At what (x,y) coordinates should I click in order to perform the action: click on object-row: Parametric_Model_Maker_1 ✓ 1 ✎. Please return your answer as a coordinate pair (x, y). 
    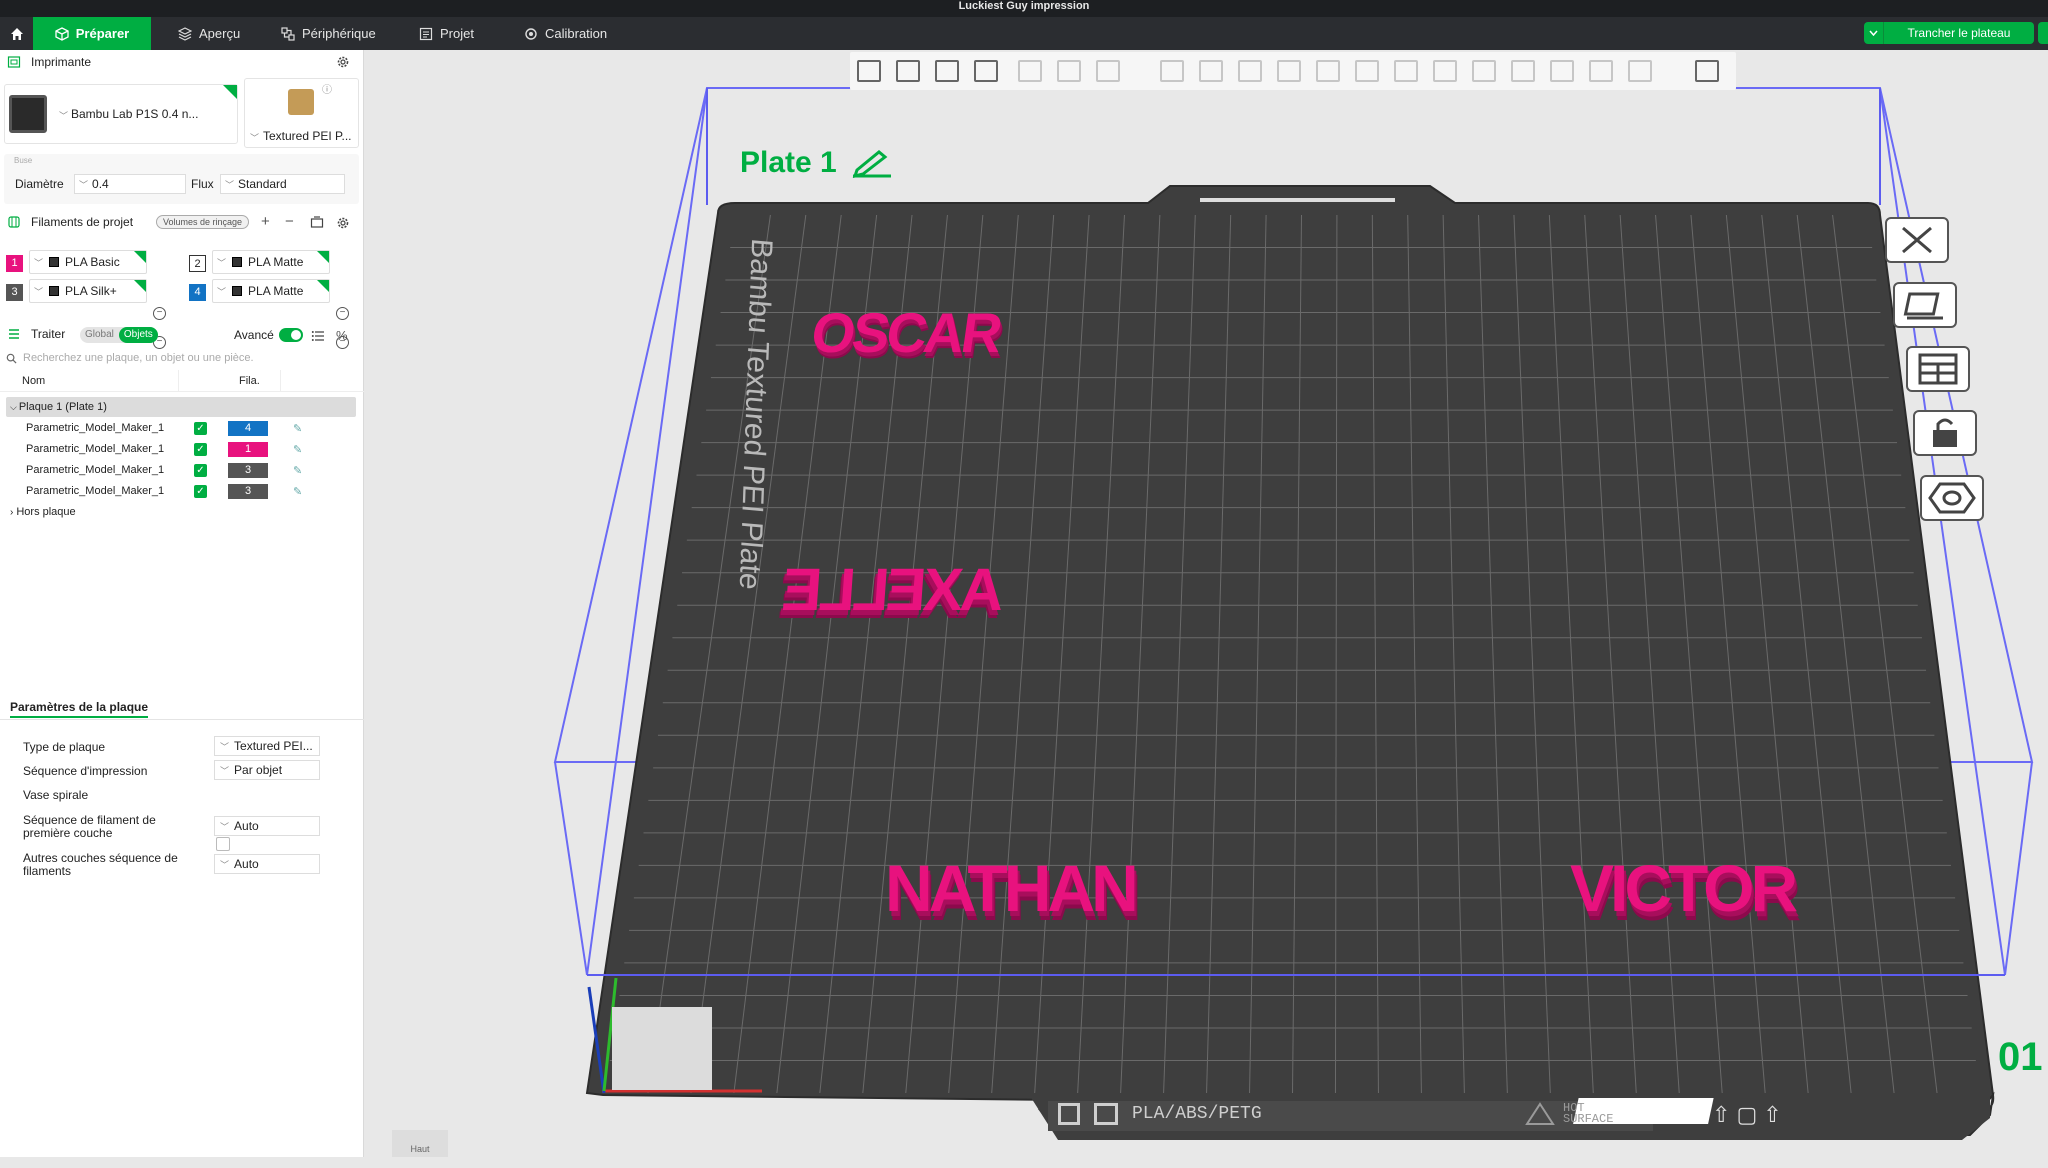
    Looking at the image, I should click on (182, 449).